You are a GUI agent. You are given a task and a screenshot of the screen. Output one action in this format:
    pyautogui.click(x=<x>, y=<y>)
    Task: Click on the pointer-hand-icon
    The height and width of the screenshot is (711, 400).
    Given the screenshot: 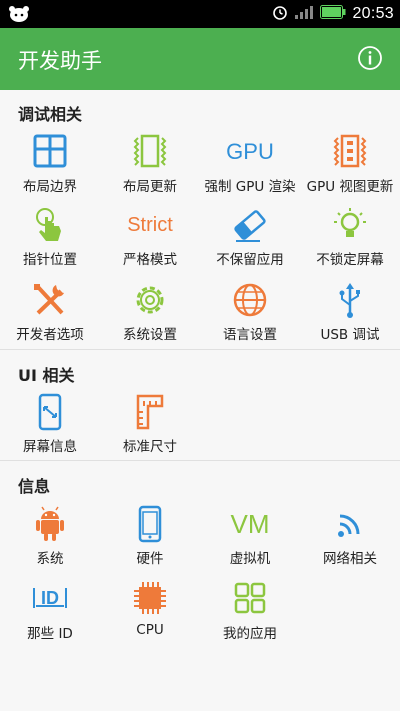 What is the action you would take?
    pyautogui.click(x=48, y=224)
    